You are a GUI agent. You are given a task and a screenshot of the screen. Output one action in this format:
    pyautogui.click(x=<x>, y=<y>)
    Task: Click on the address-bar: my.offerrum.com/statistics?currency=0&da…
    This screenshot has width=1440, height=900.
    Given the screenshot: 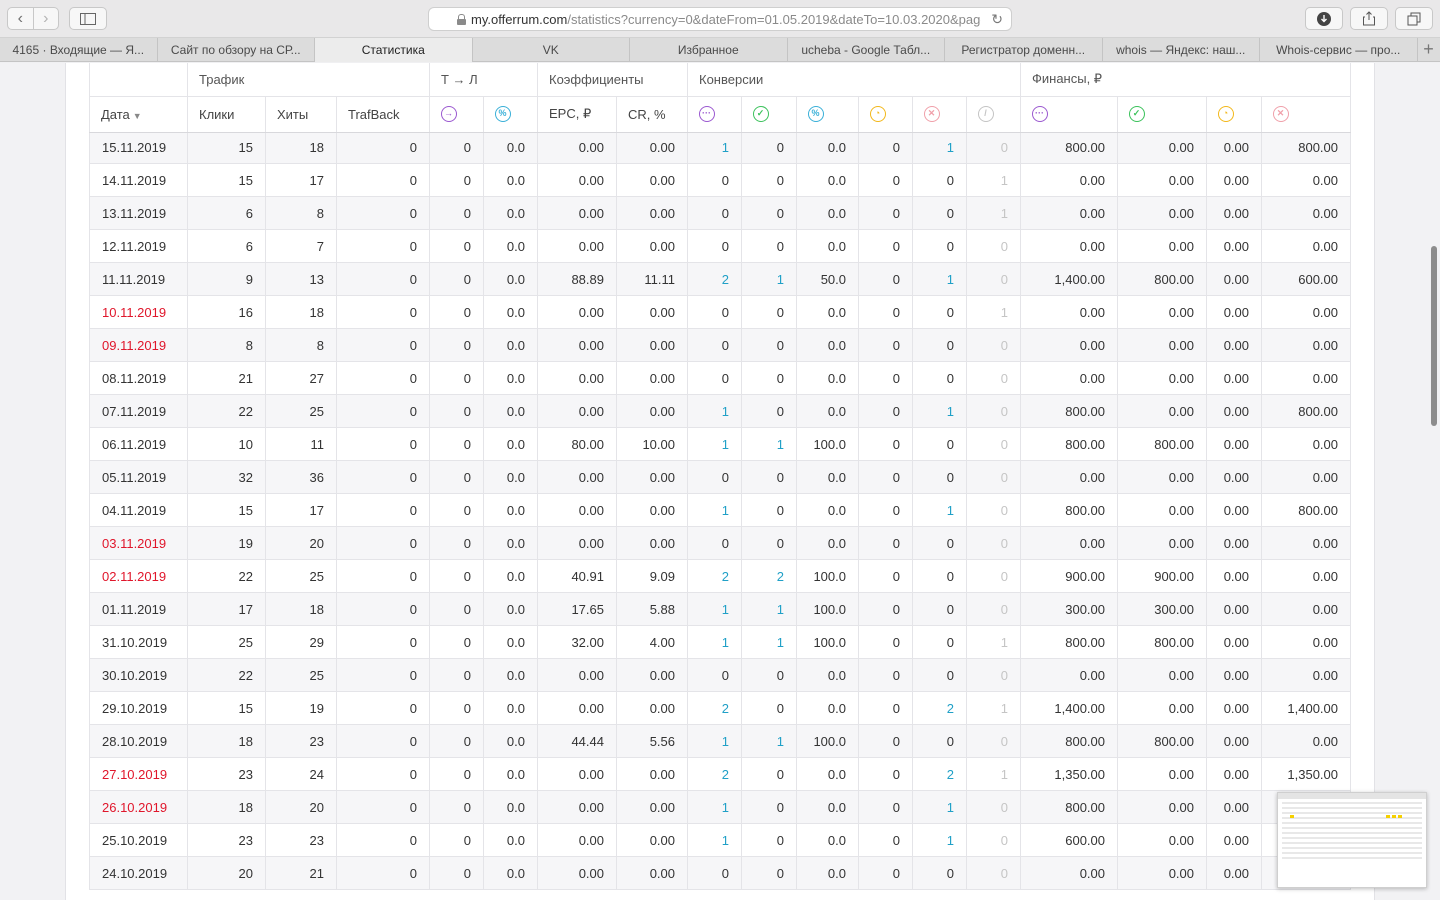 What is the action you would take?
    pyautogui.click(x=720, y=19)
    